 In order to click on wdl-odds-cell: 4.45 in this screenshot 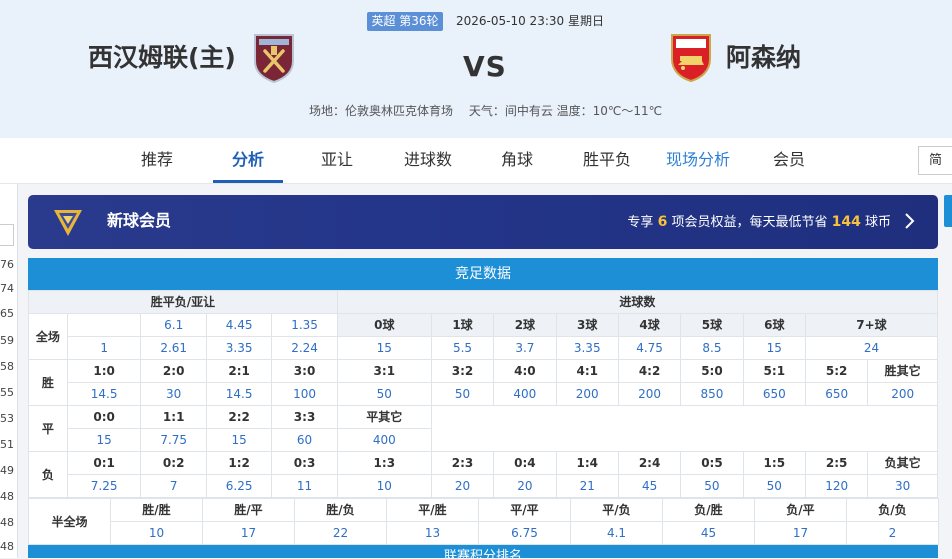, I will do `click(239, 325)`.